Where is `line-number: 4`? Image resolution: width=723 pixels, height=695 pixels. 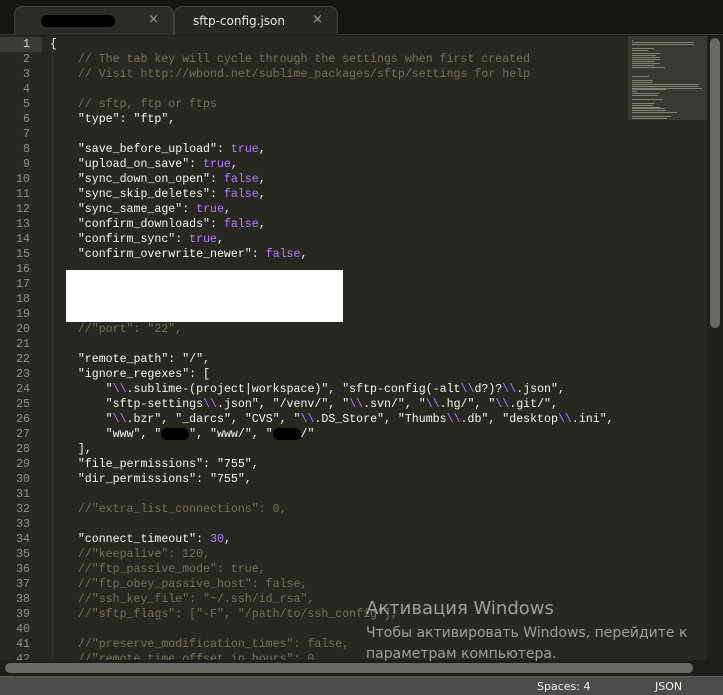 line-number: 4 is located at coordinates (26, 89).